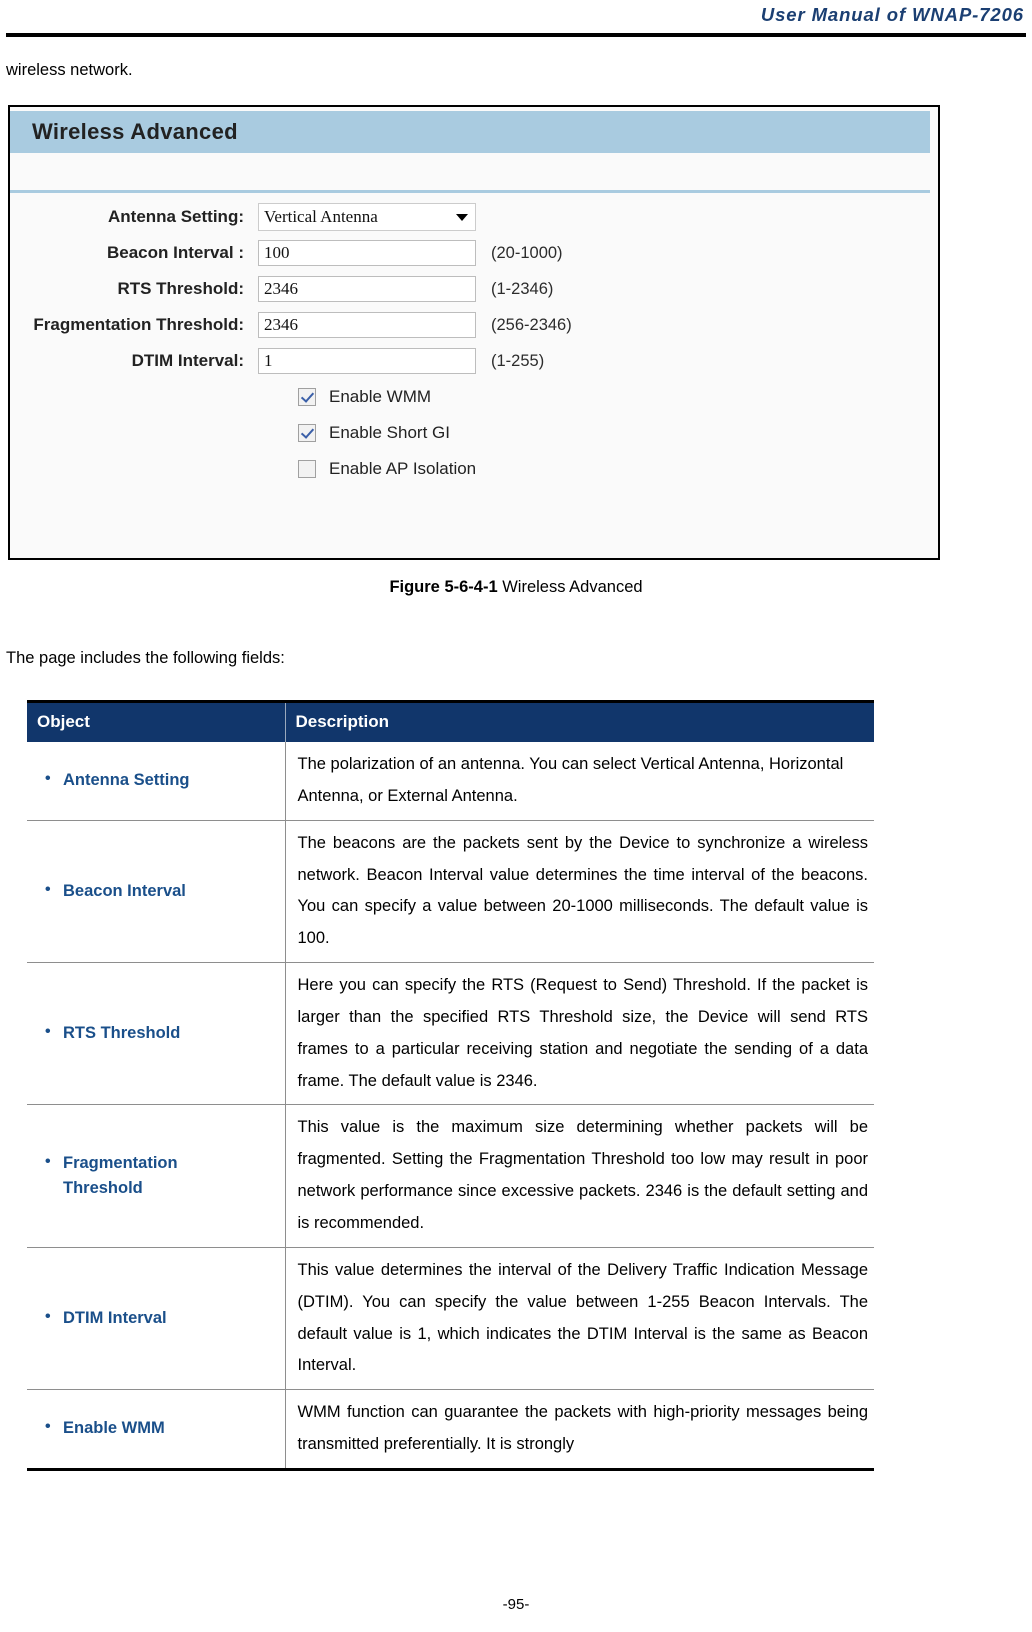 This screenshot has width=1032, height=1632. Describe the element at coordinates (138, 324) in the screenshot. I see `fragmentation-threshold-label: Fragmentation Threshold:` at that location.